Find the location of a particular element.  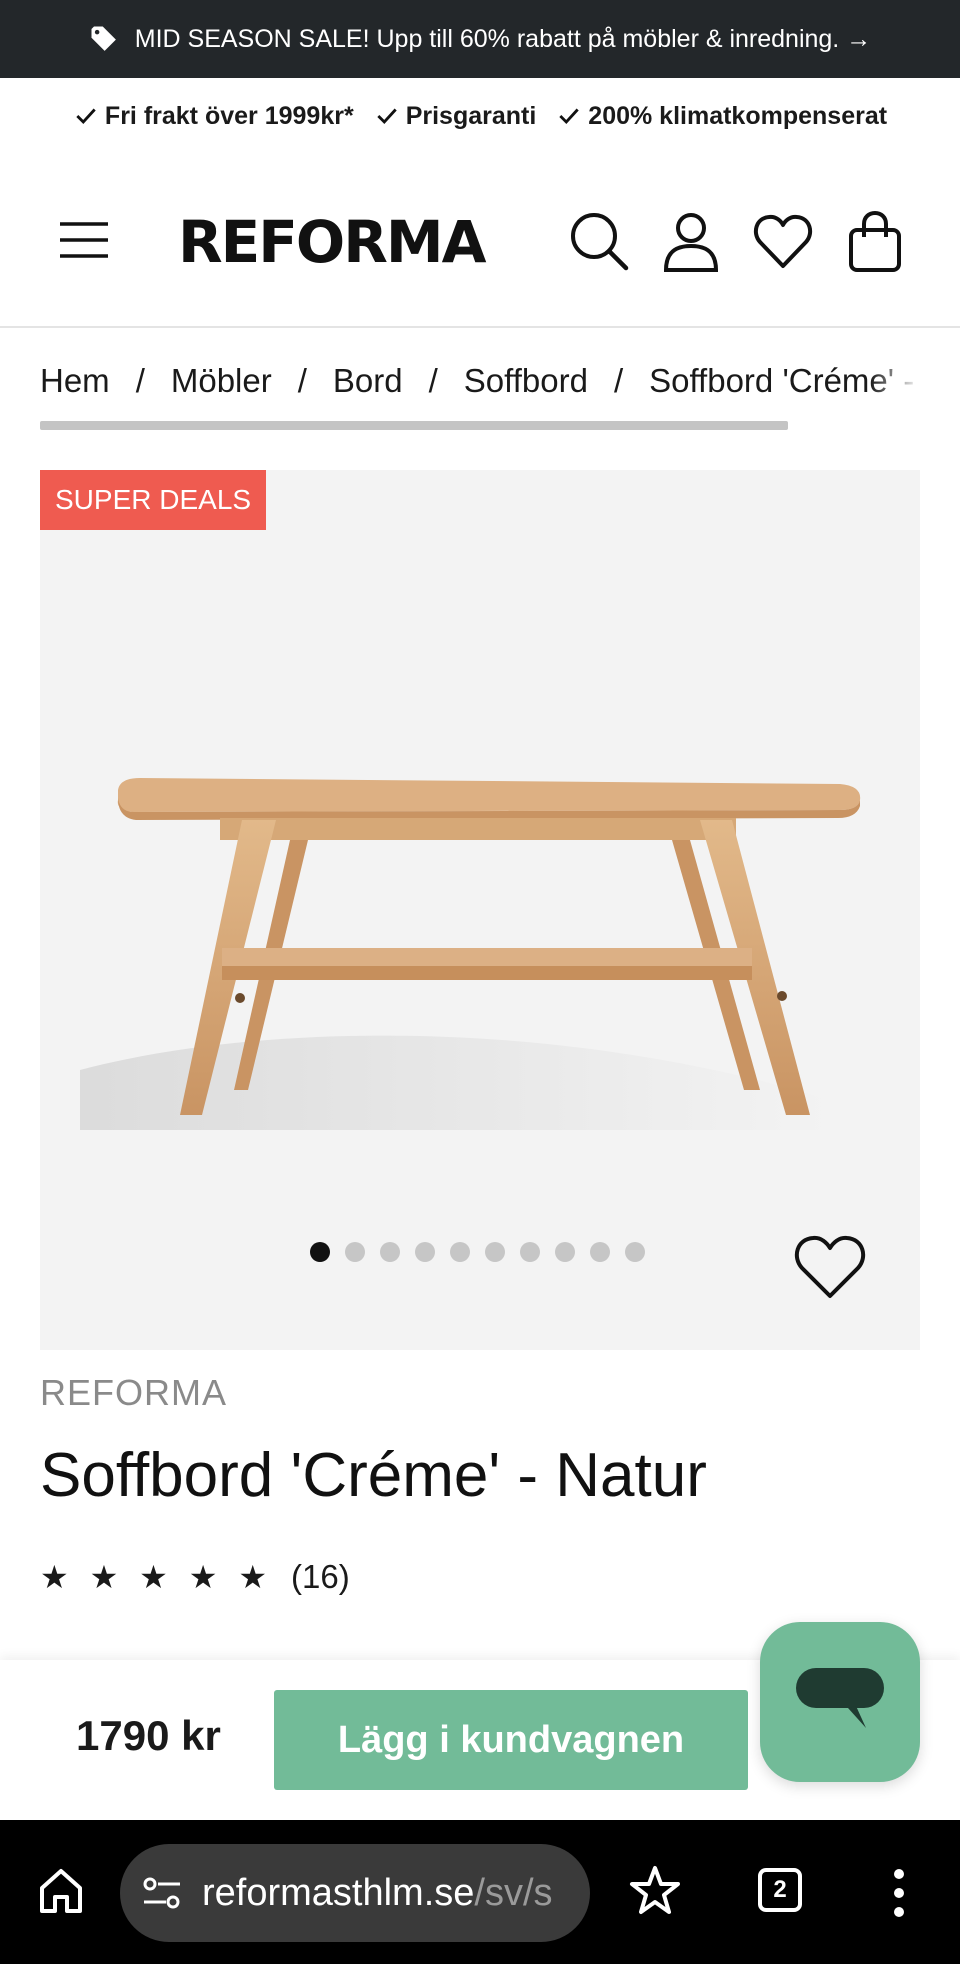

breadcrumb-item-furniture: Möbler is located at coordinates (221, 381).